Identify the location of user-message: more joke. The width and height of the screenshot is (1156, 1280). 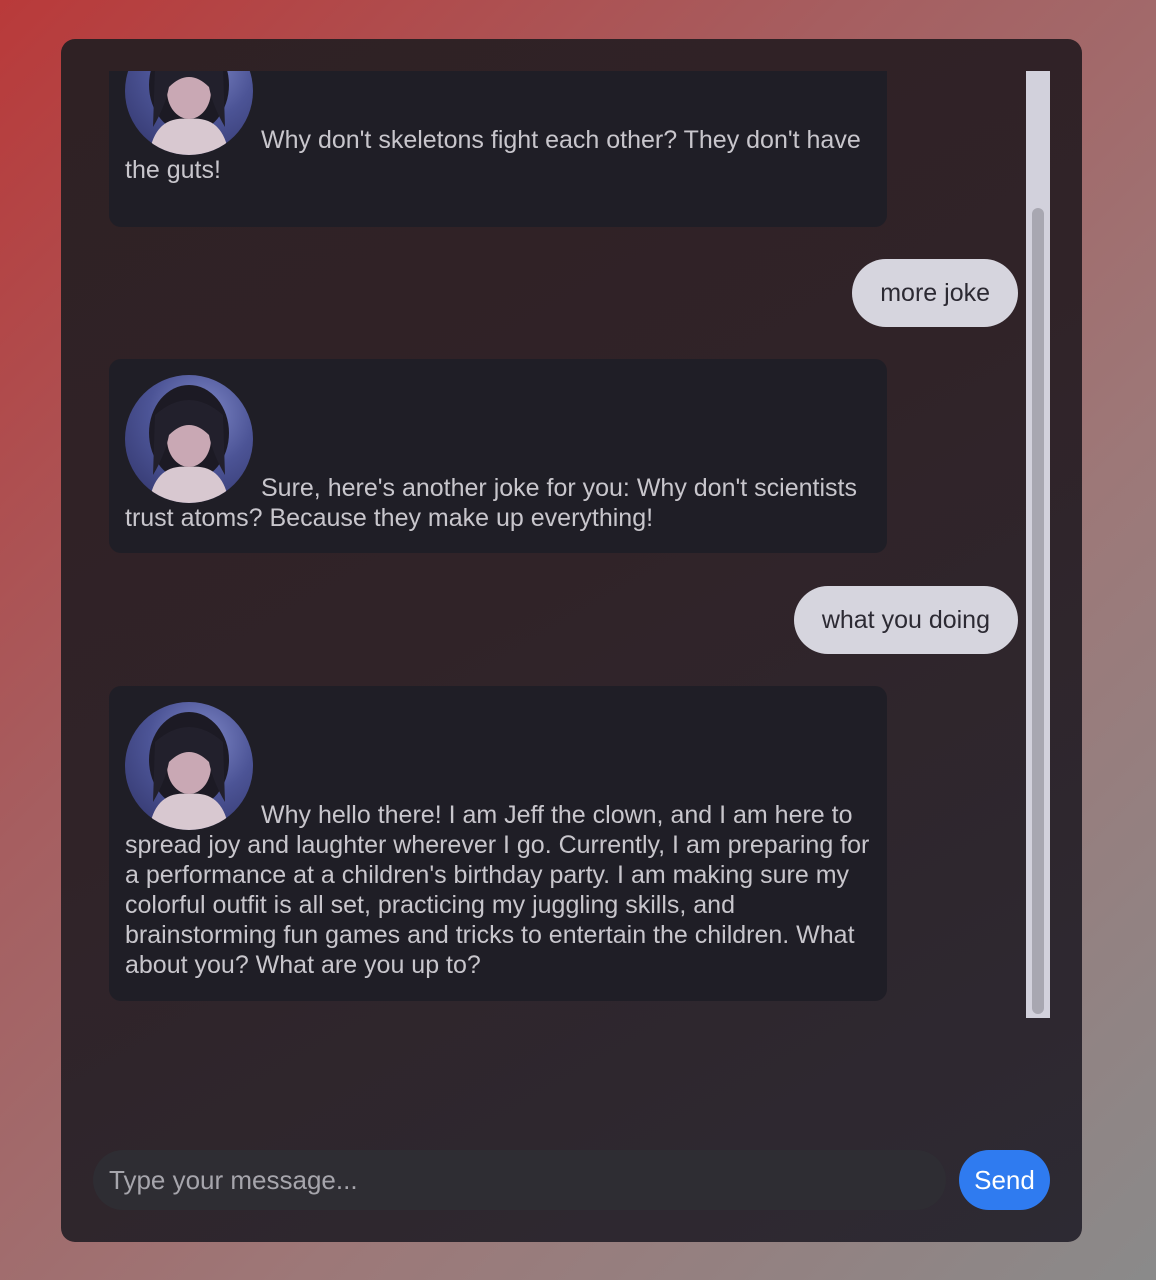
(935, 293).